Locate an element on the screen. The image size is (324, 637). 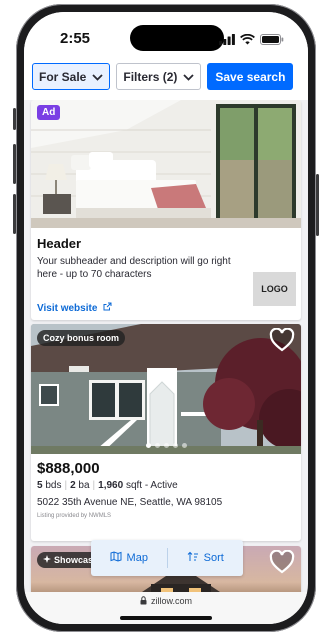
sort-label: Sort is located at coordinates (213, 558).